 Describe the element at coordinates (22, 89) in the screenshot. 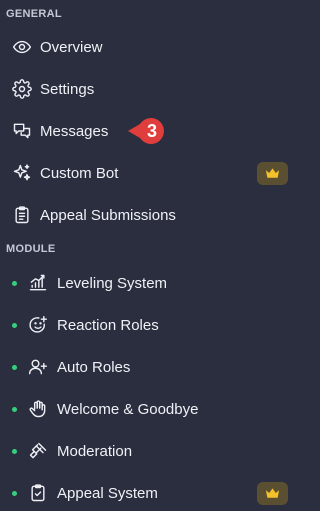

I see `gear-icon` at that location.